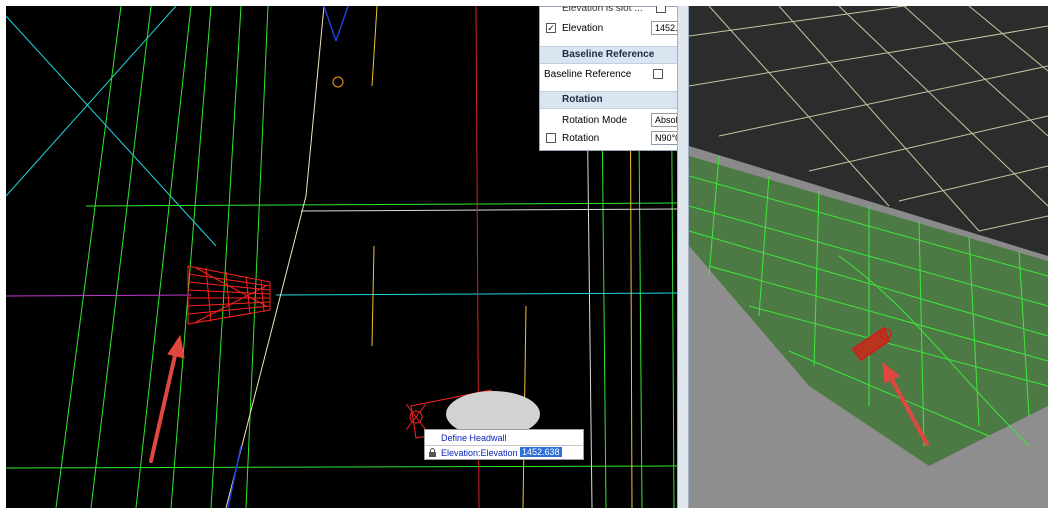 The height and width of the screenshot is (508, 1048). What do you see at coordinates (551, 138) in the screenshot?
I see `rotation-checkbox` at bounding box center [551, 138].